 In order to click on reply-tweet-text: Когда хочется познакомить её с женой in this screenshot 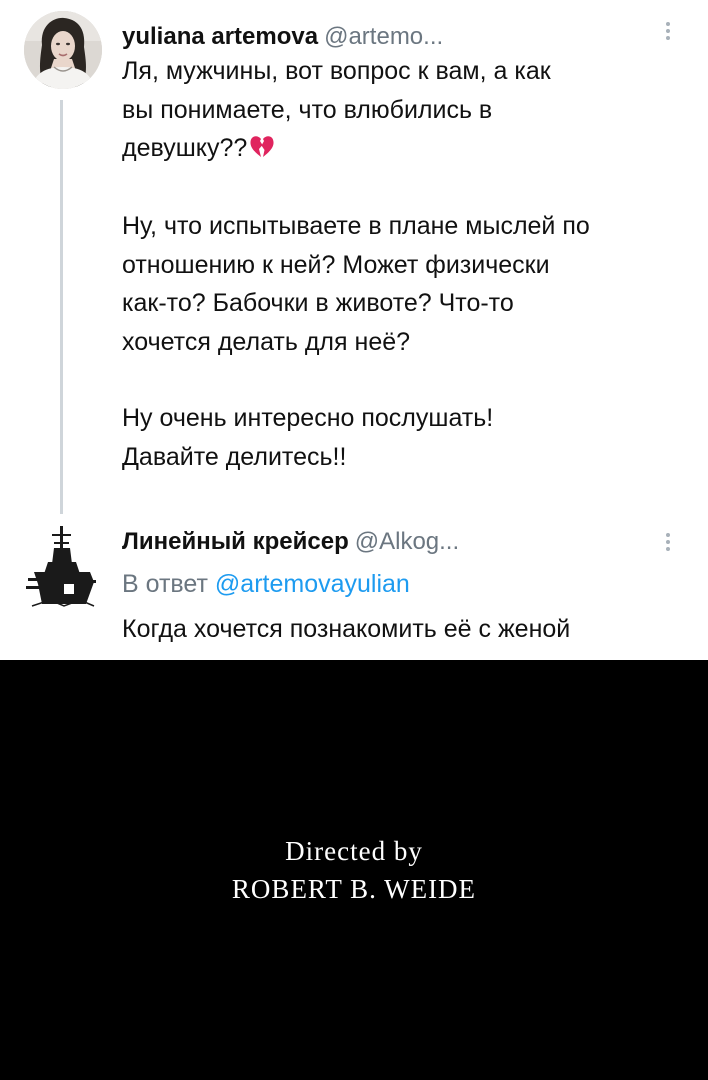, I will do `click(346, 629)`.